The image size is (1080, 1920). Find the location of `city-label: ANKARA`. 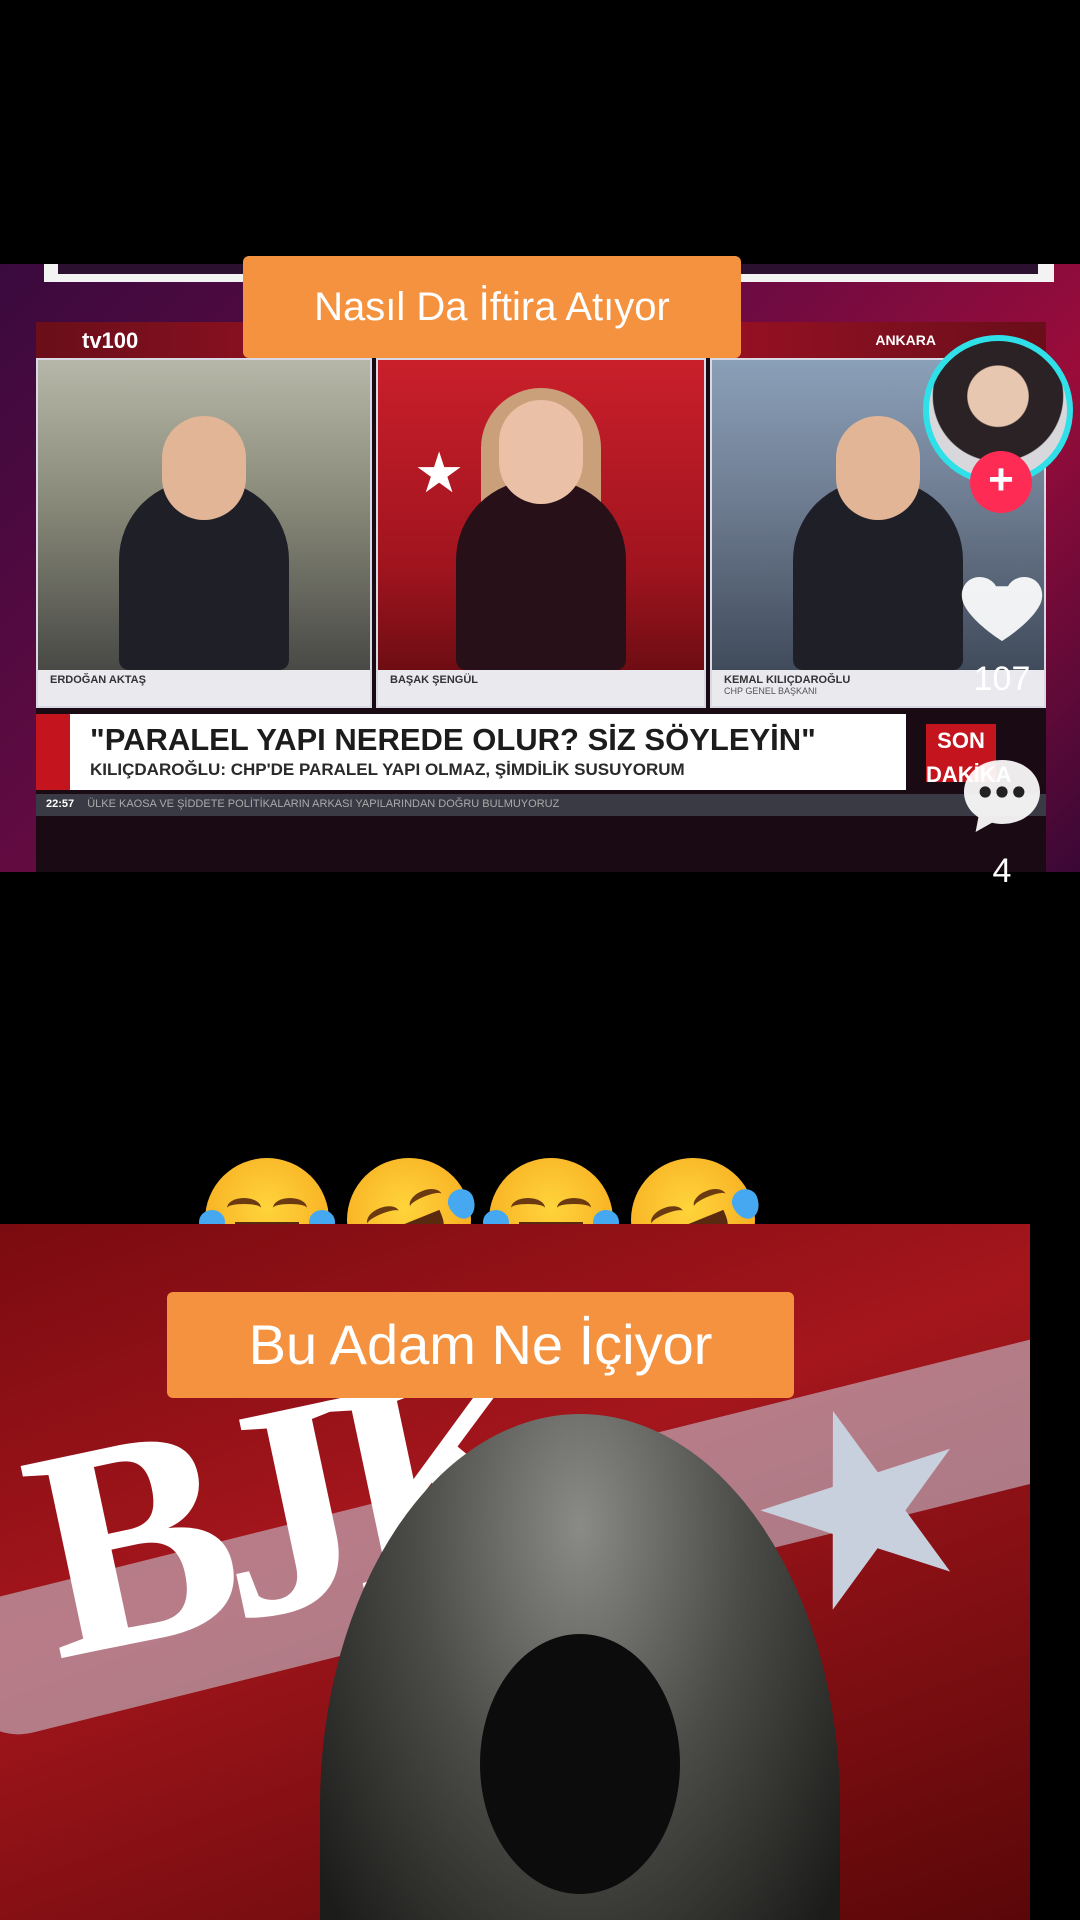

city-label: ANKARA is located at coordinates (905, 340).